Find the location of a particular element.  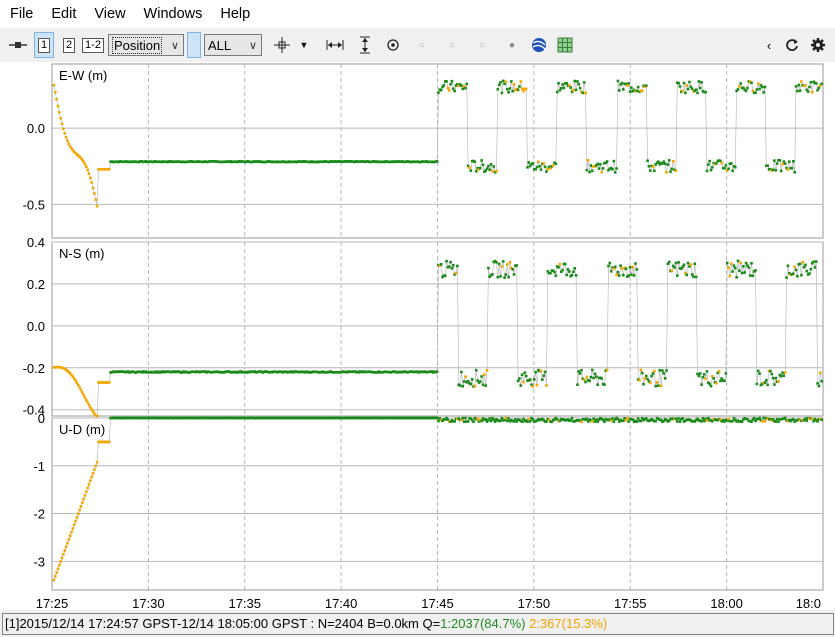

menu-help: Help is located at coordinates (234, 14).